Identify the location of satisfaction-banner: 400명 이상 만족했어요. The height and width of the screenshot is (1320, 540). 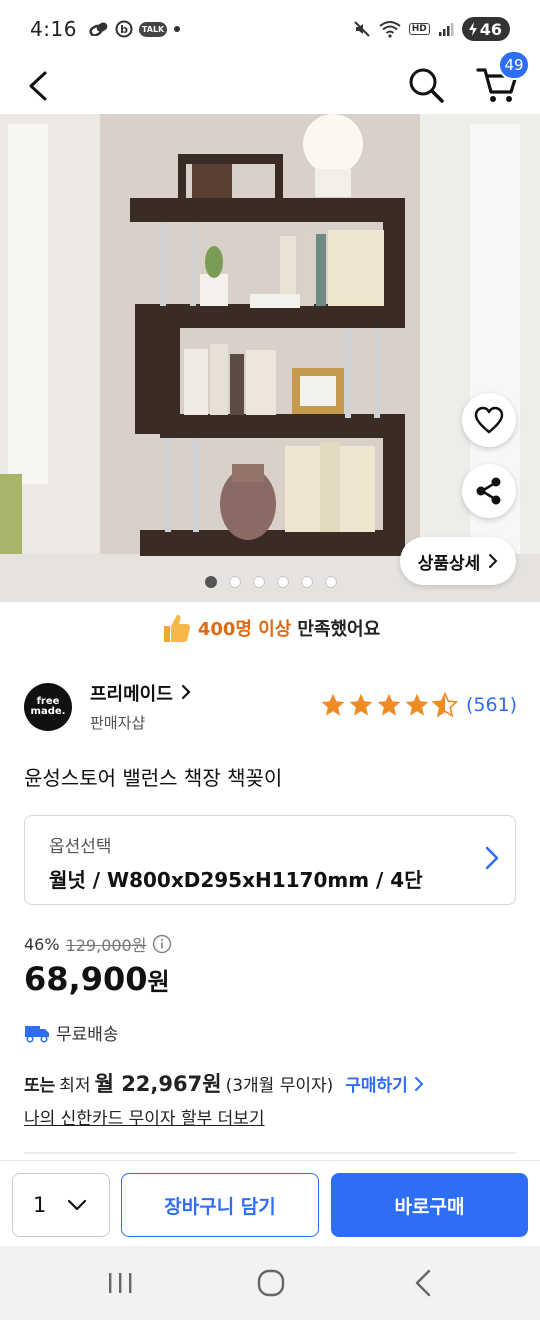
(270, 628).